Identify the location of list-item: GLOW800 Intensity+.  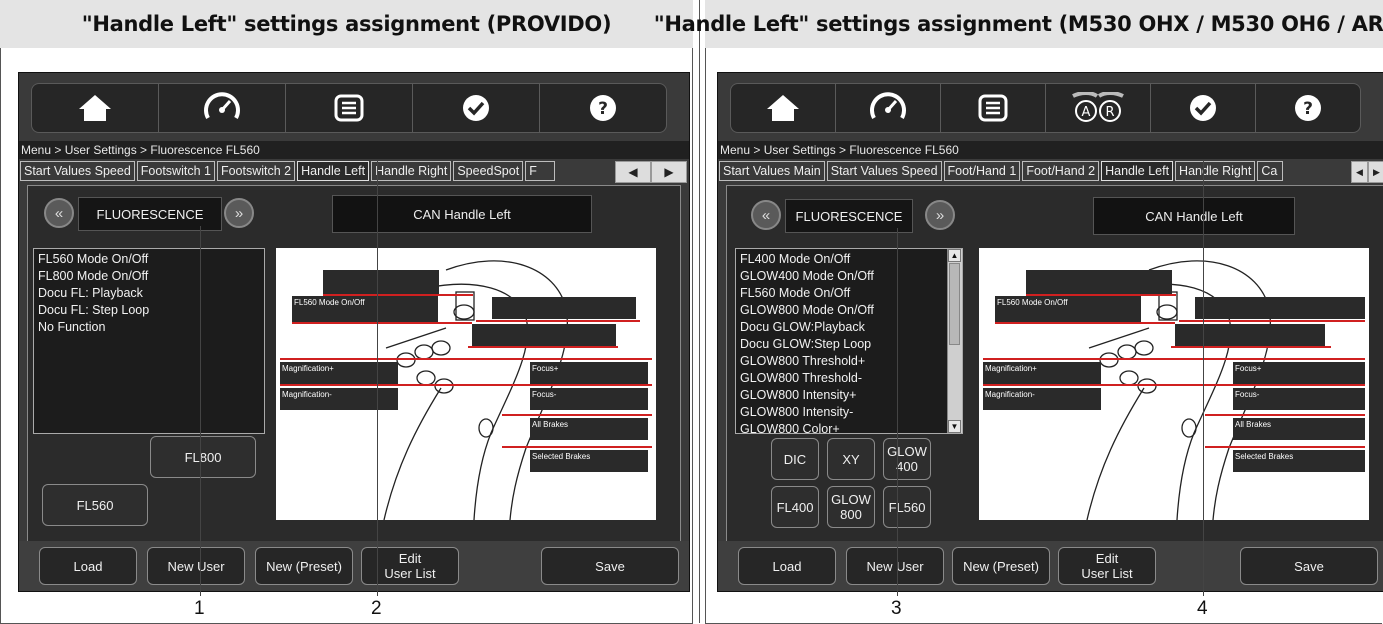
(842, 395).